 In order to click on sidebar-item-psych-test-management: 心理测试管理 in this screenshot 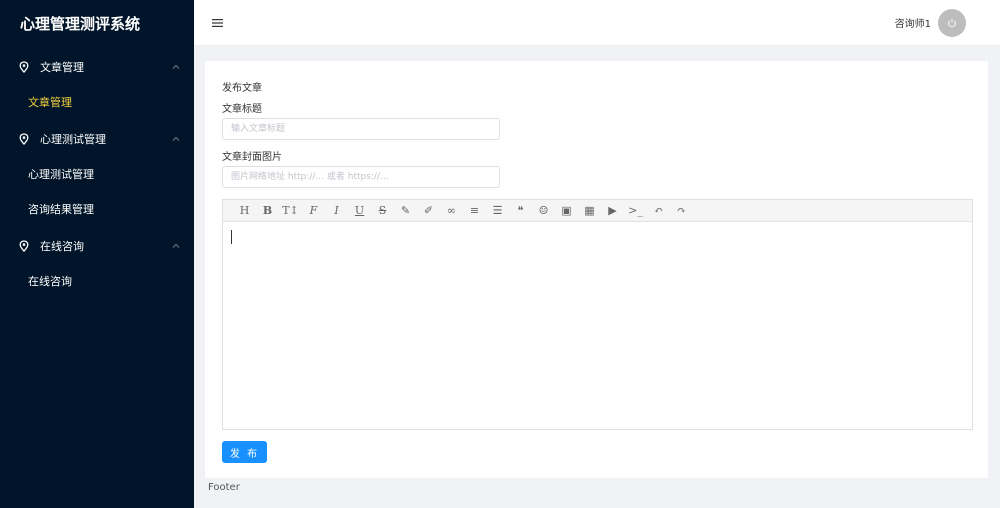, I will do `click(97, 174)`.